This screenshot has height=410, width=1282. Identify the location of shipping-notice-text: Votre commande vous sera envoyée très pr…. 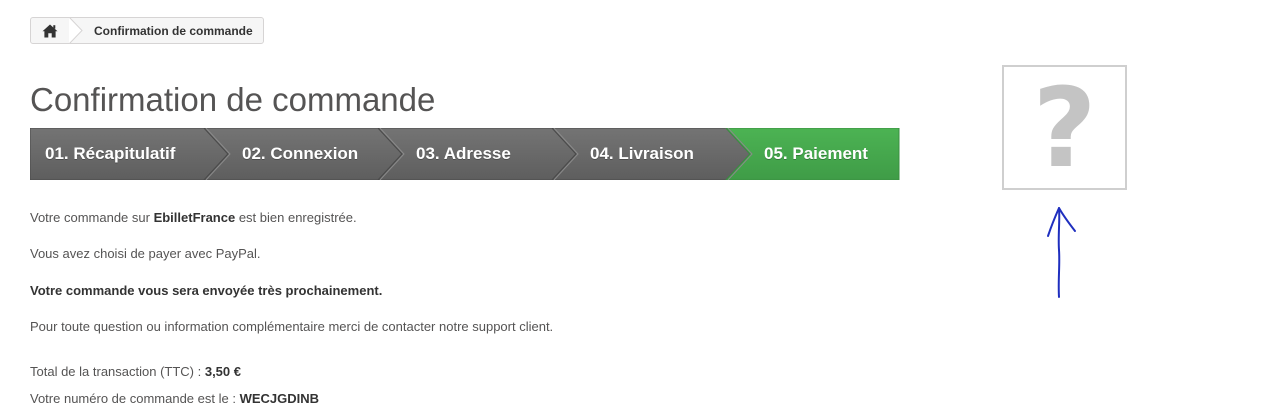
(206, 290).